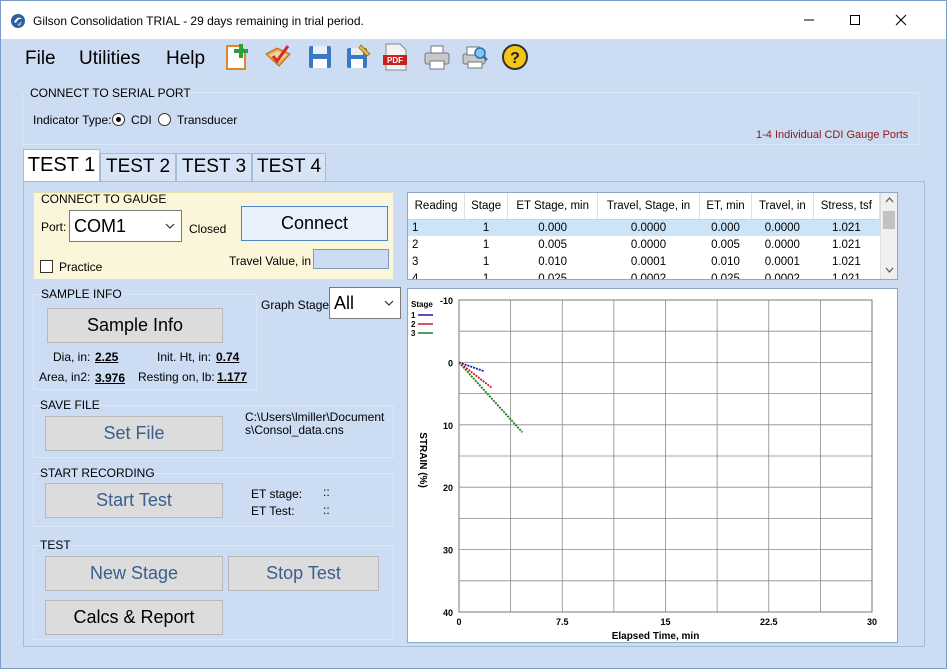 This screenshot has height=671, width=949. Describe the element at coordinates (138, 167) in the screenshot. I see `tab-test-2: TEST 2` at that location.